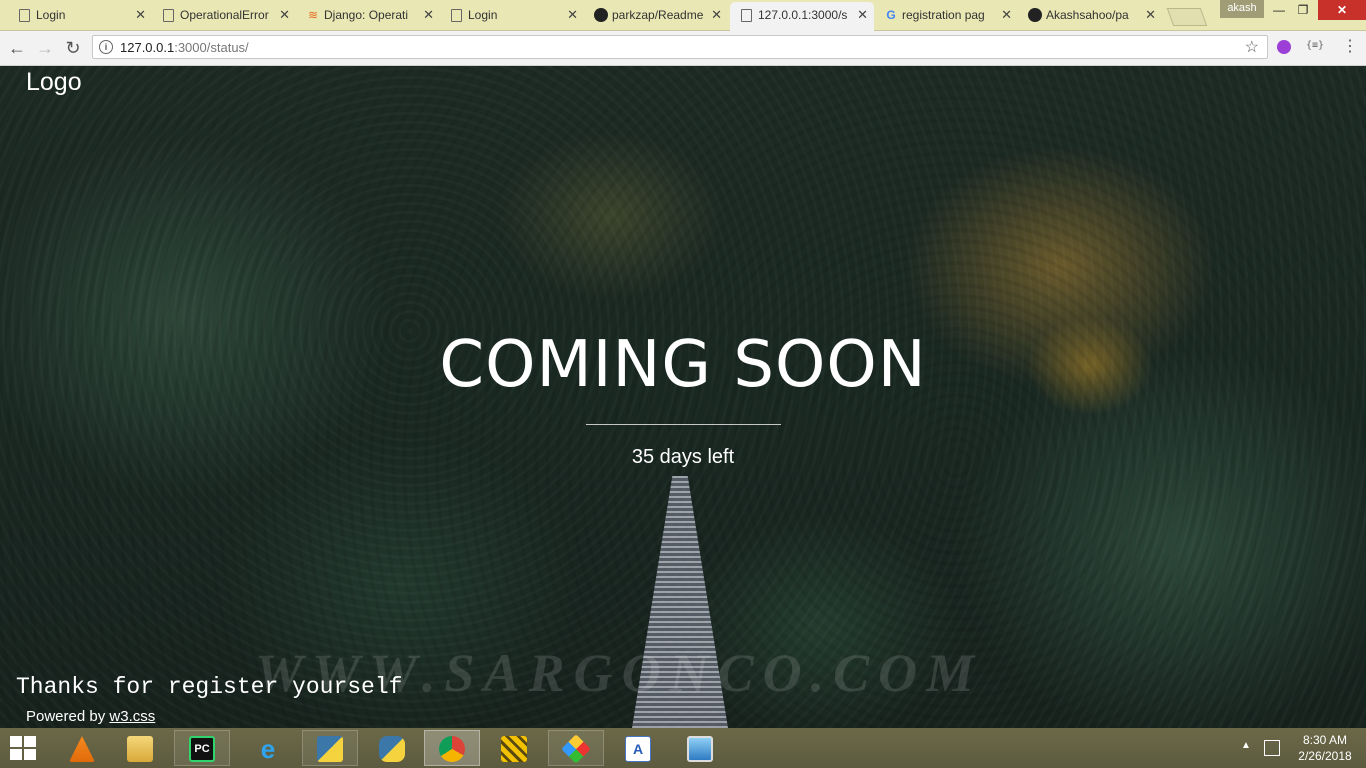  Describe the element at coordinates (80, 16) in the screenshot. I see `tab-login-1: Login ✕` at that location.